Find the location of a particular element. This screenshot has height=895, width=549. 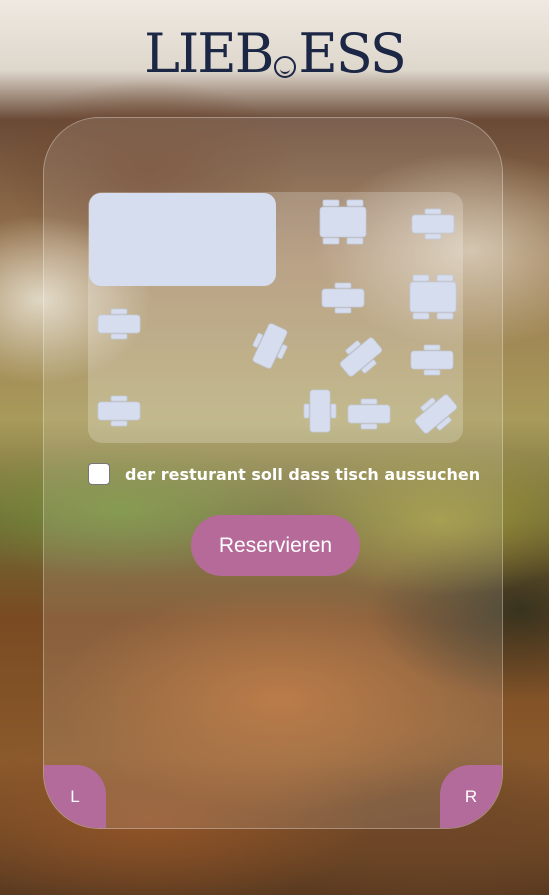

table-t1 is located at coordinates (343, 222).